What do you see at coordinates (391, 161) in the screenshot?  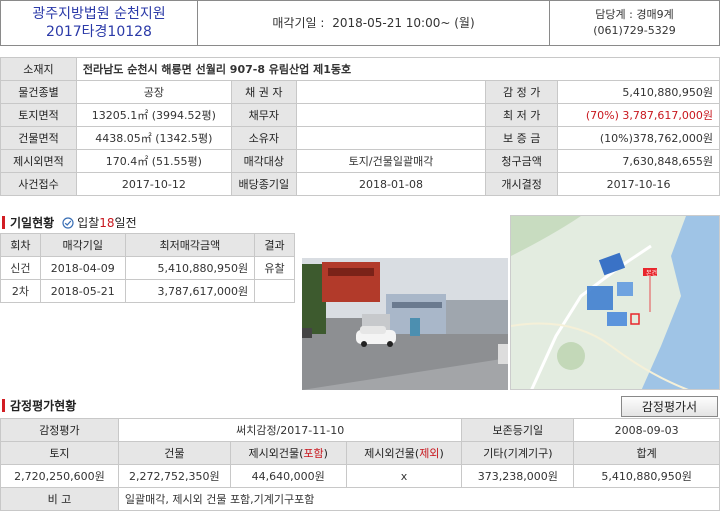 I see `sale-target-value: 토지/건물일괄매각` at bounding box center [391, 161].